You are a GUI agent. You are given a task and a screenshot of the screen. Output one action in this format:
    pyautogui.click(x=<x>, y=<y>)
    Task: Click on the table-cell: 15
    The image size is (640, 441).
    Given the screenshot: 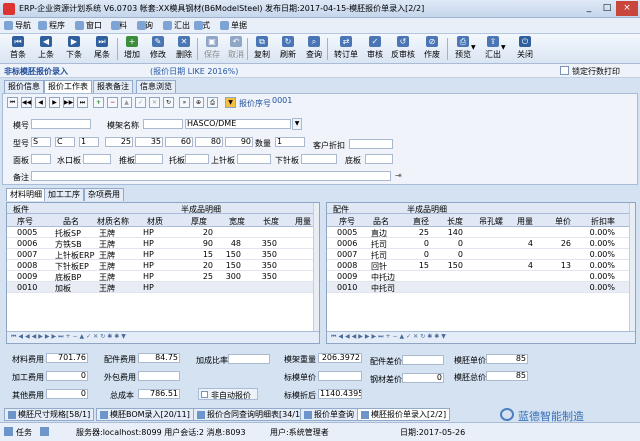 What is the action you would take?
    pyautogui.click(x=195, y=254)
    